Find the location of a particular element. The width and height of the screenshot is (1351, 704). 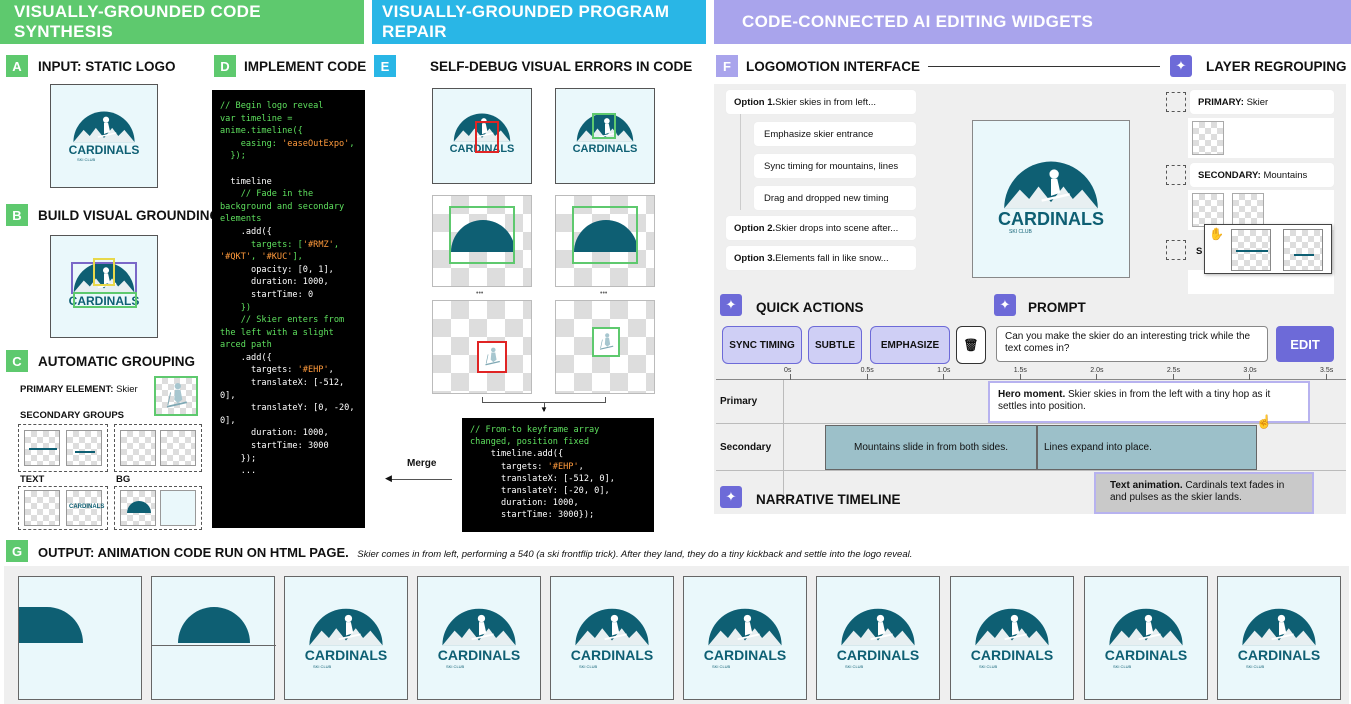

third-layer-cut-label: S is located at coordinates (1199, 251).